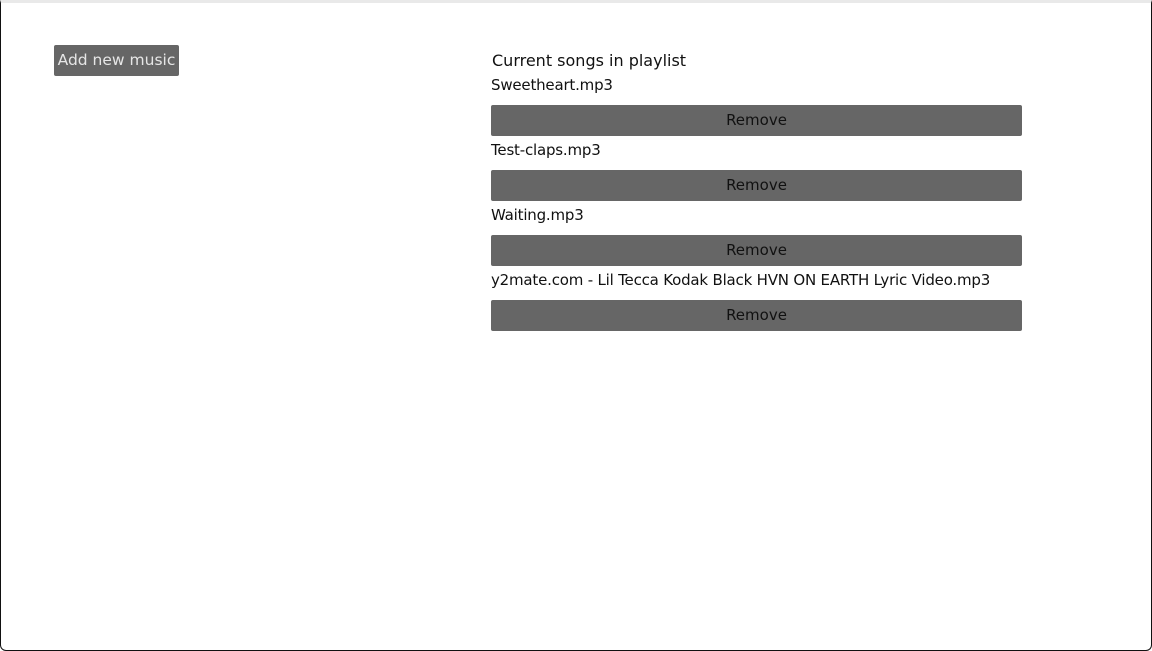  I want to click on song-name: Test-claps.mp3, so click(546, 150).